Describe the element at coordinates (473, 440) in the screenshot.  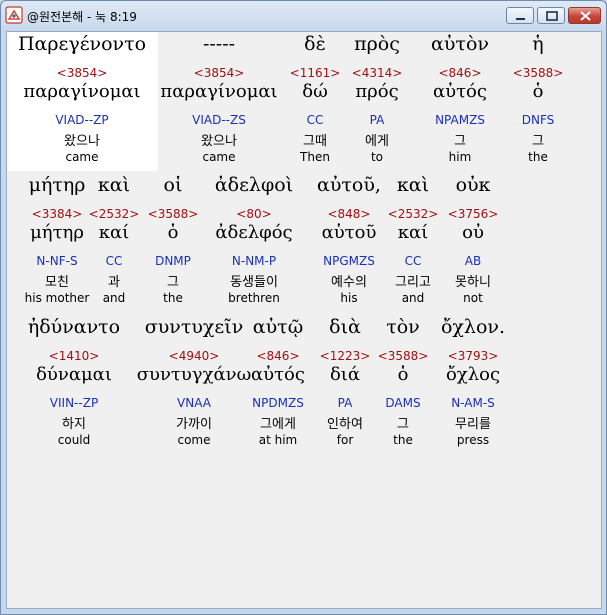
I see `english-gloss: press` at that location.